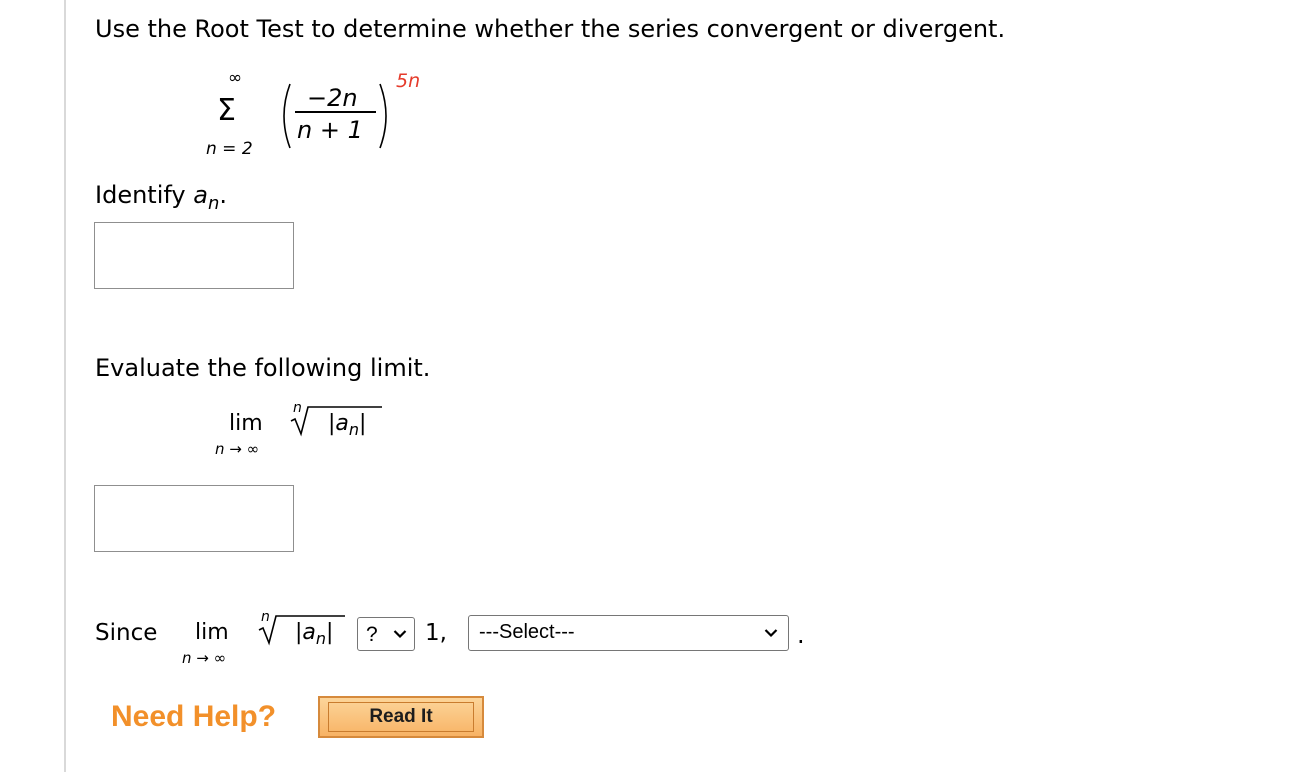 The image size is (1300, 772). What do you see at coordinates (246, 423) in the screenshot?
I see `lim-word: lim` at bounding box center [246, 423].